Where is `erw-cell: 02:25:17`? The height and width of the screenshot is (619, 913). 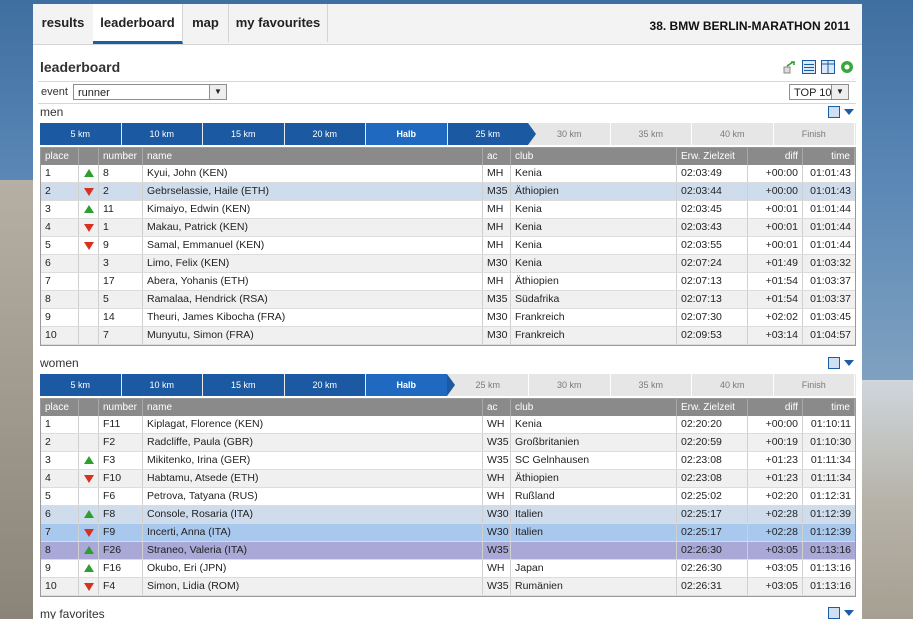
erw-cell: 02:25:17 is located at coordinates (712, 514).